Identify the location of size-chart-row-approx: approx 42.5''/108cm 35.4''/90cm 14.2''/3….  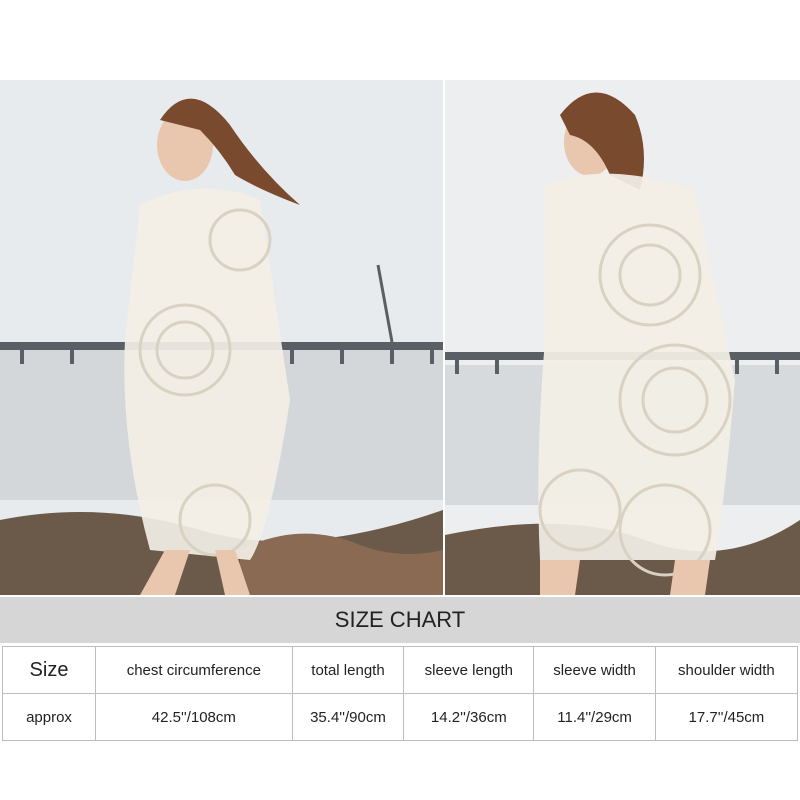
(400, 717).